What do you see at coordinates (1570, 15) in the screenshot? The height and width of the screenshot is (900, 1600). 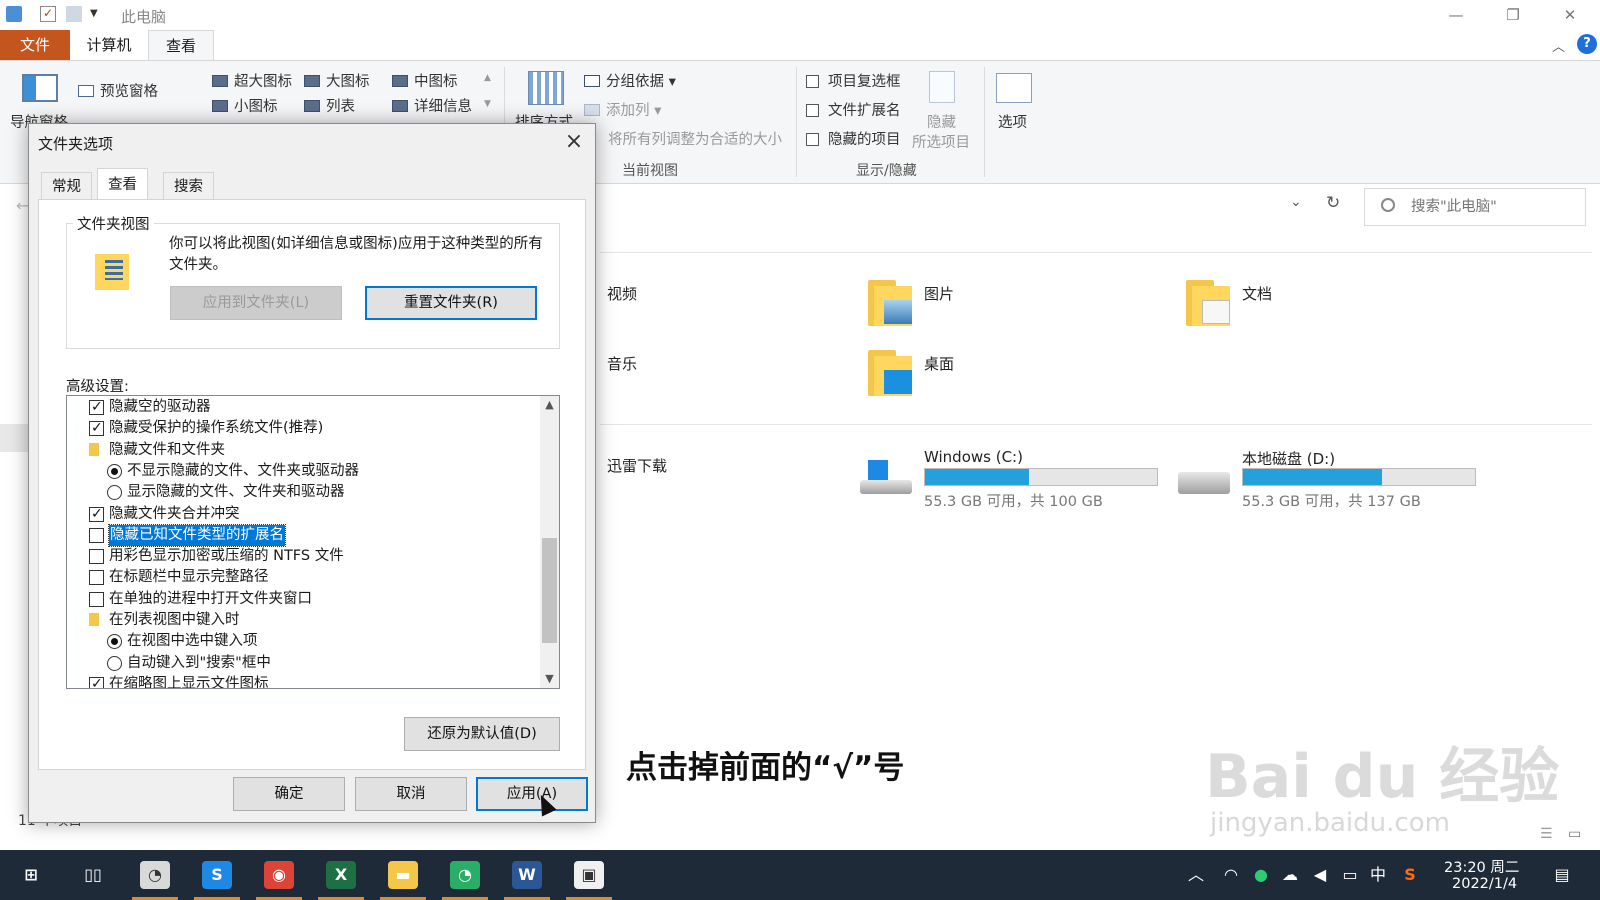 I see `close-window-button: ✕` at bounding box center [1570, 15].